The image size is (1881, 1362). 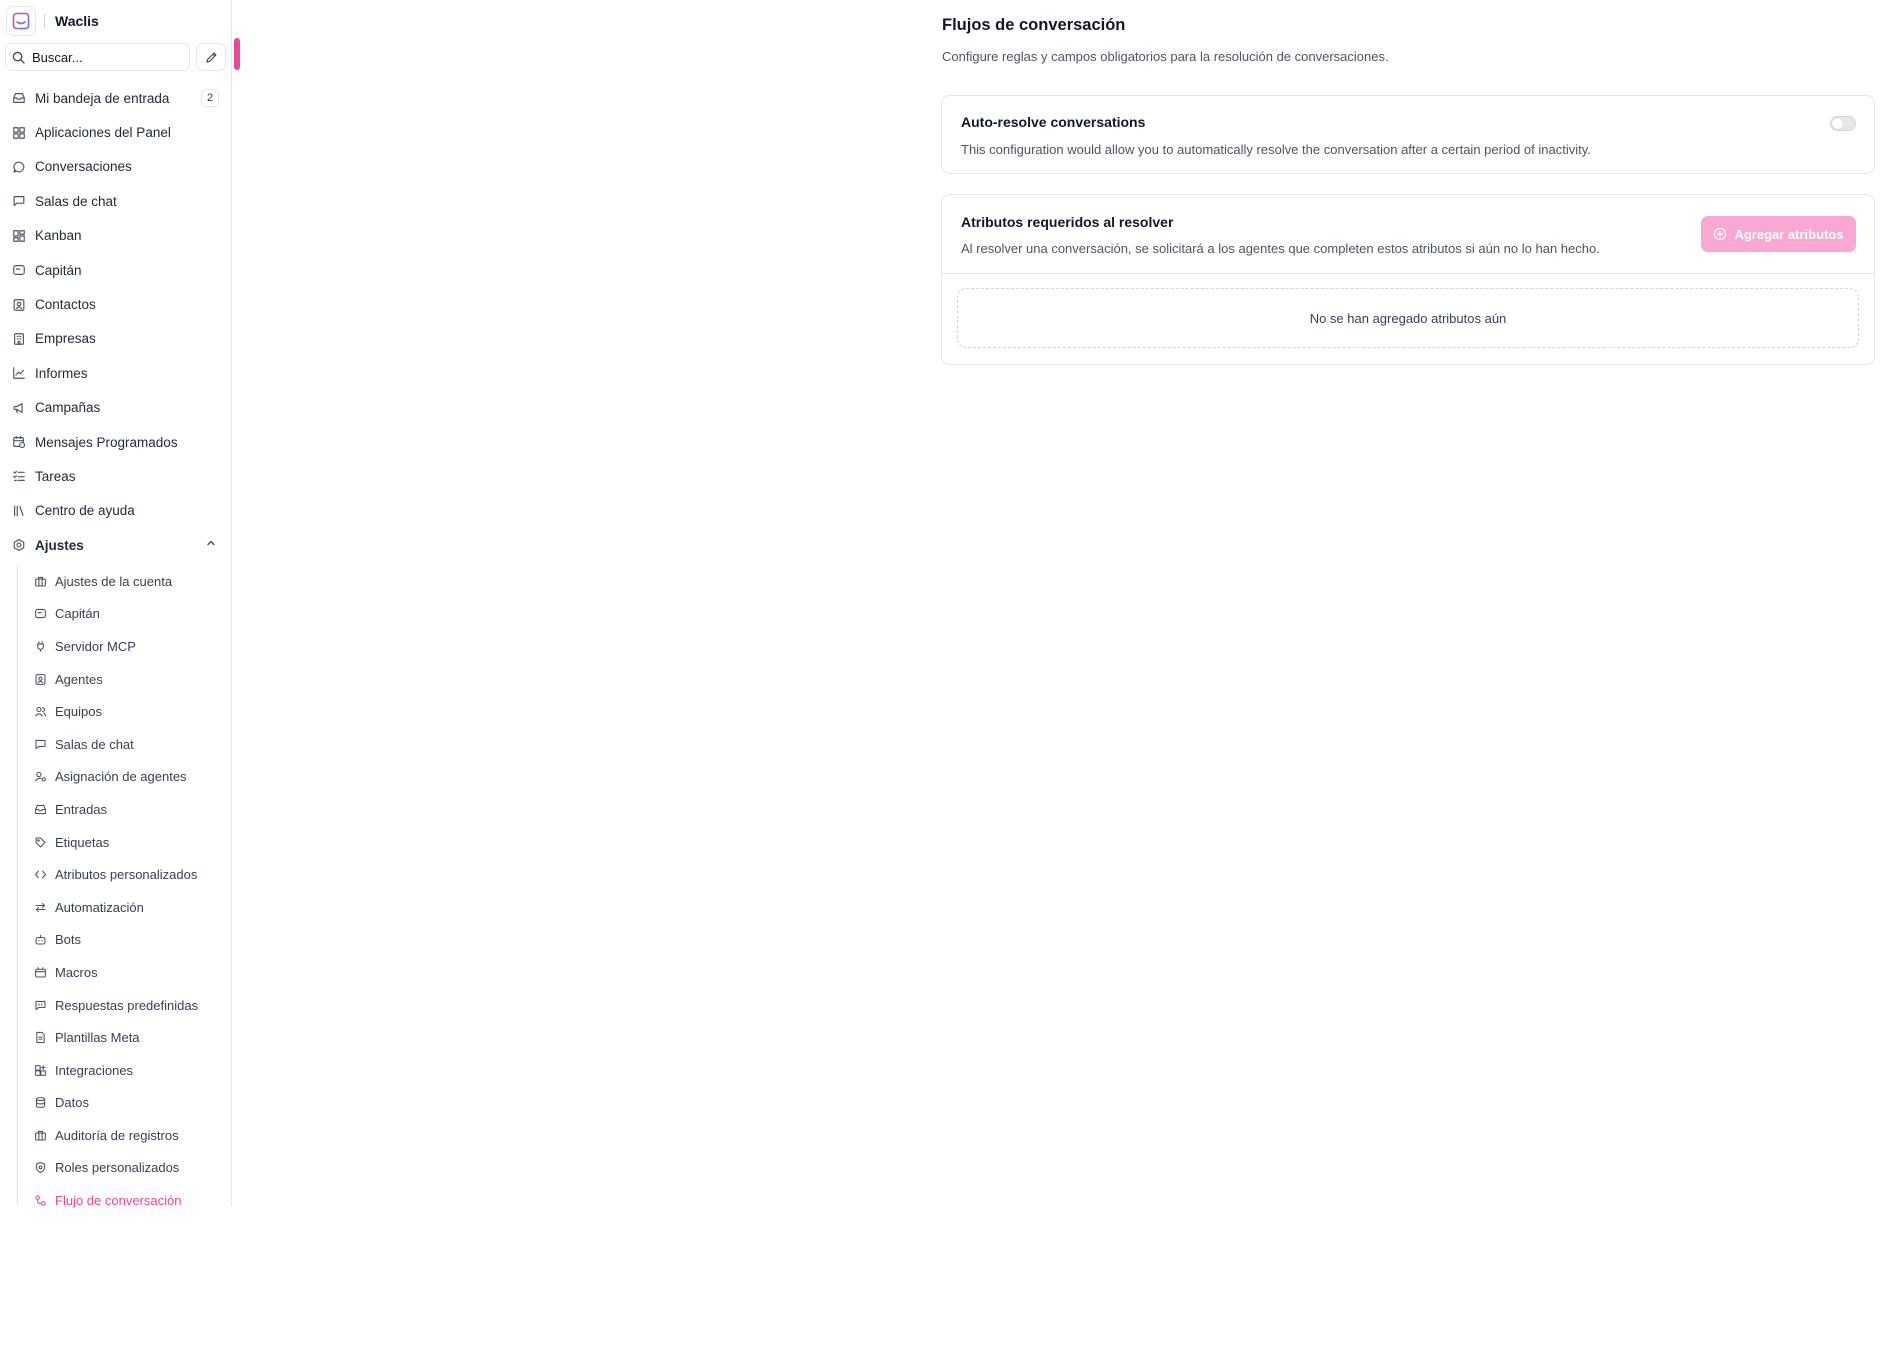 I want to click on nav-item-centro-de-ayuda: Centro de ayuda, so click(x=116, y=511).